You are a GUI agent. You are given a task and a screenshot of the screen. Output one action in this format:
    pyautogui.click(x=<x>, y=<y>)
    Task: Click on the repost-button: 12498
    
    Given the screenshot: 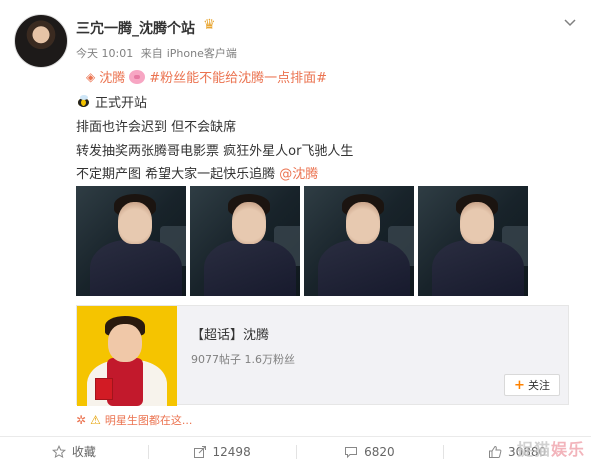 What is the action you would take?
    pyautogui.click(x=221, y=451)
    